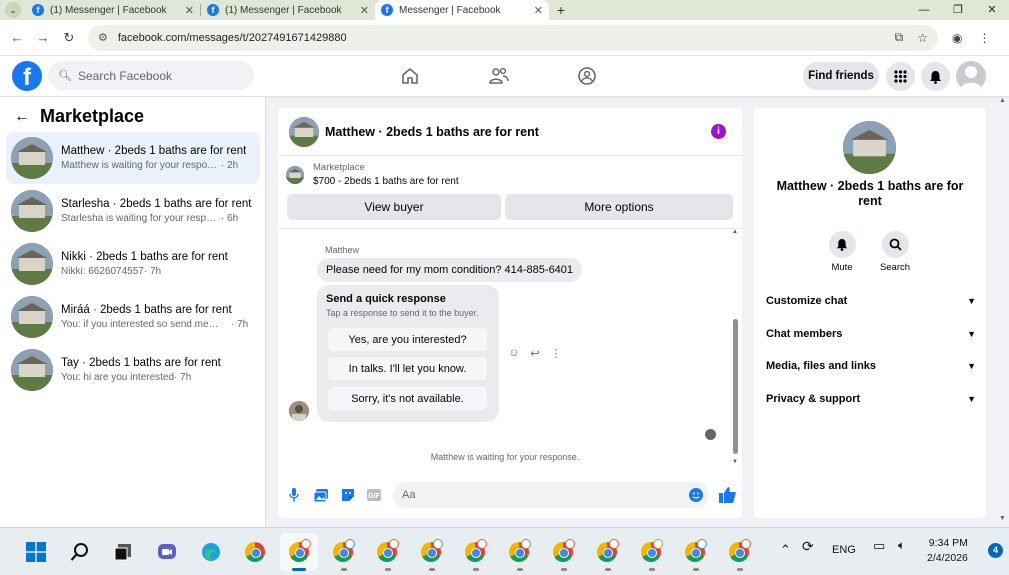 This screenshot has height=575, width=1009. Describe the element at coordinates (321, 495) in the screenshot. I see `photo-icon` at that location.